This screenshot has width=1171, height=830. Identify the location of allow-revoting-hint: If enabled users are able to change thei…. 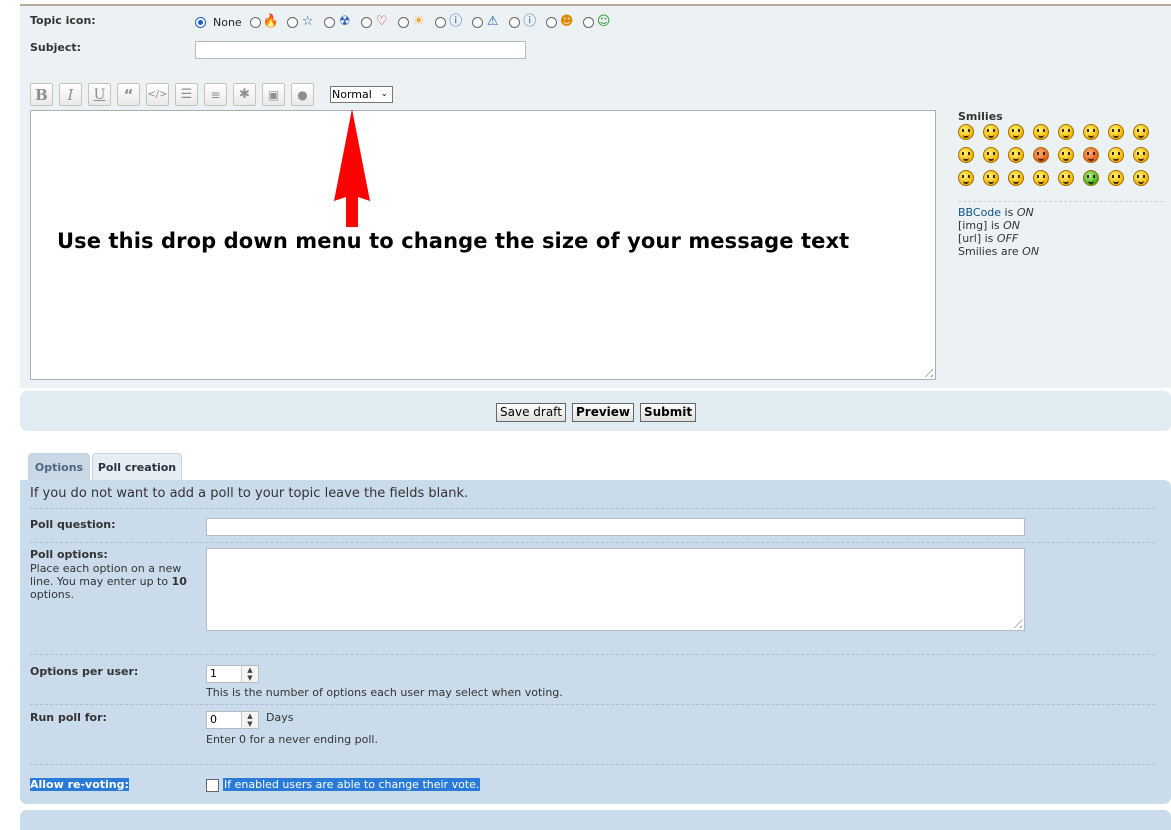
(352, 784).